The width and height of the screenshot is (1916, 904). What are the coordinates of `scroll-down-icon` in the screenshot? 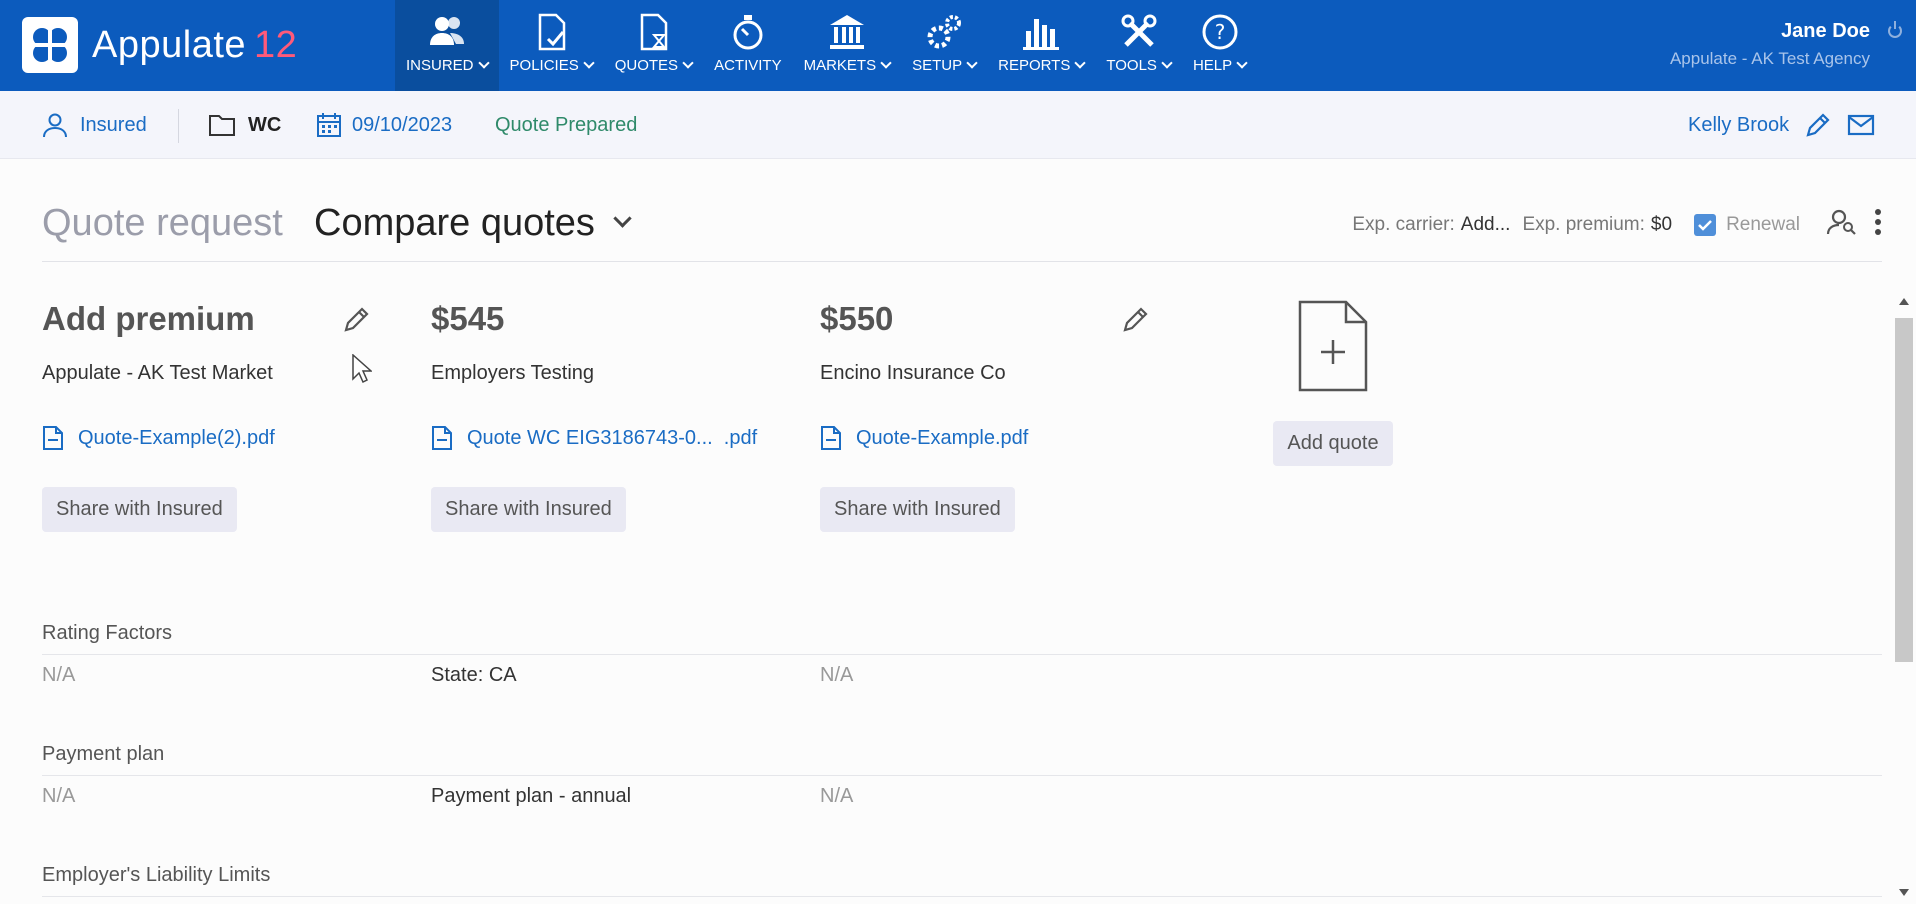 It's located at (1904, 892).